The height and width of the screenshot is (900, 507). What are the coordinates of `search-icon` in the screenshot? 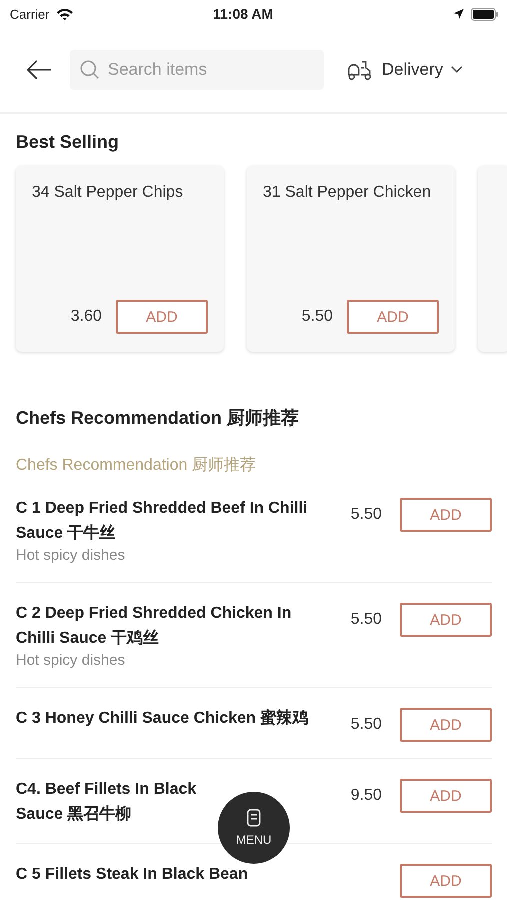 It's located at (90, 70).